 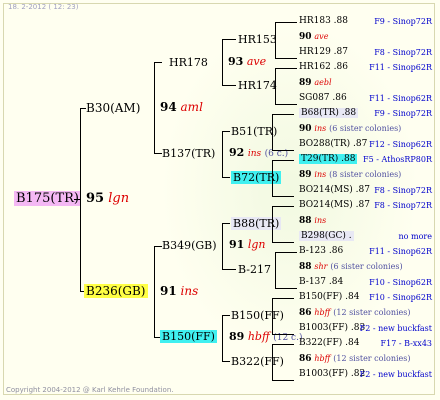 I want to click on g4-code: aebl, so click(x=323, y=82).